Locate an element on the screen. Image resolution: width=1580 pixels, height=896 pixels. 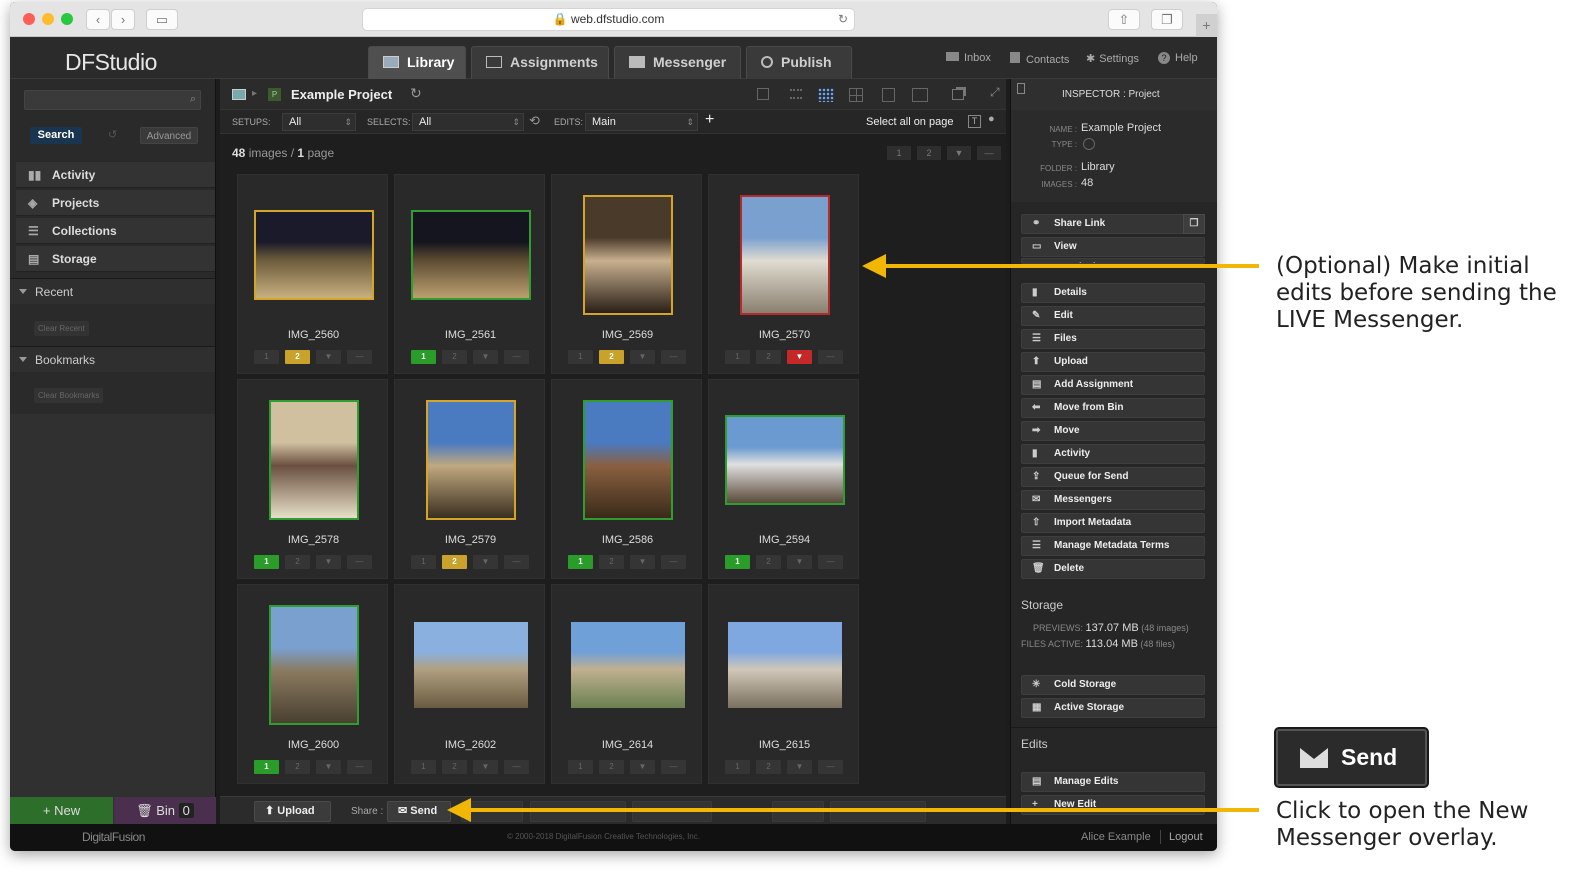
manage-edits-button: ▤ Manage Edits is located at coordinates (1113, 782).